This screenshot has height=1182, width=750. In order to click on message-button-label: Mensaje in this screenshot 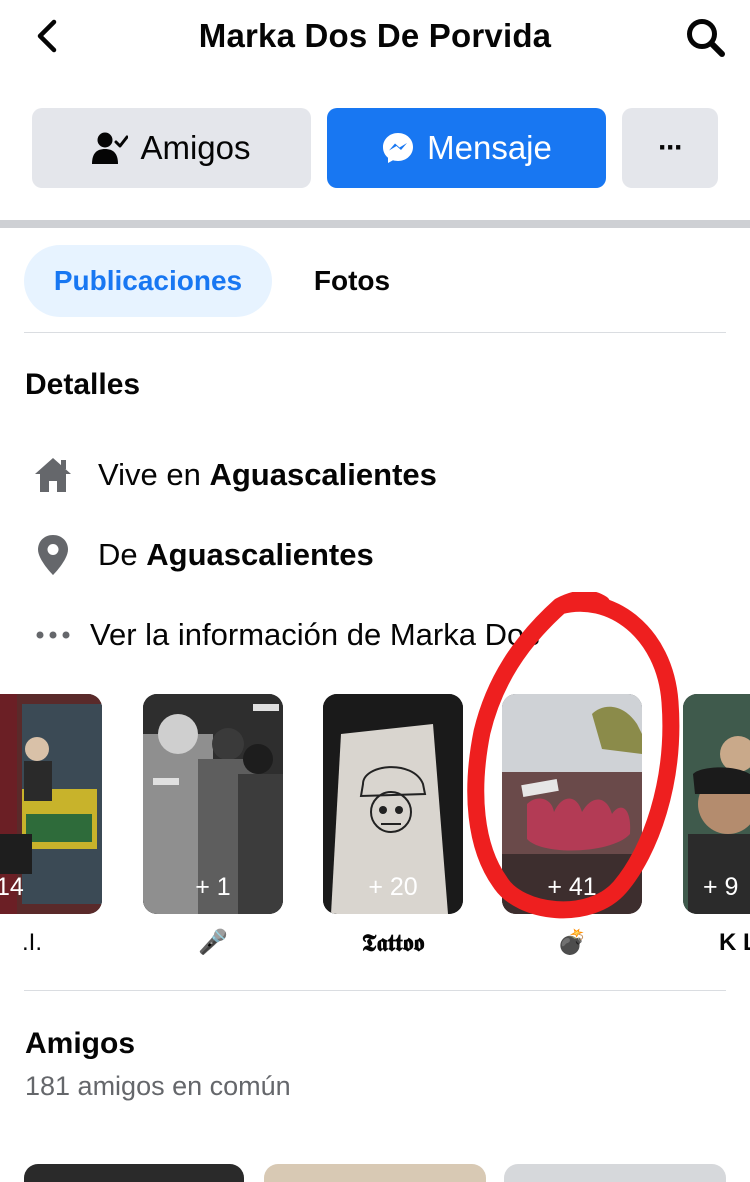, I will do `click(489, 147)`.